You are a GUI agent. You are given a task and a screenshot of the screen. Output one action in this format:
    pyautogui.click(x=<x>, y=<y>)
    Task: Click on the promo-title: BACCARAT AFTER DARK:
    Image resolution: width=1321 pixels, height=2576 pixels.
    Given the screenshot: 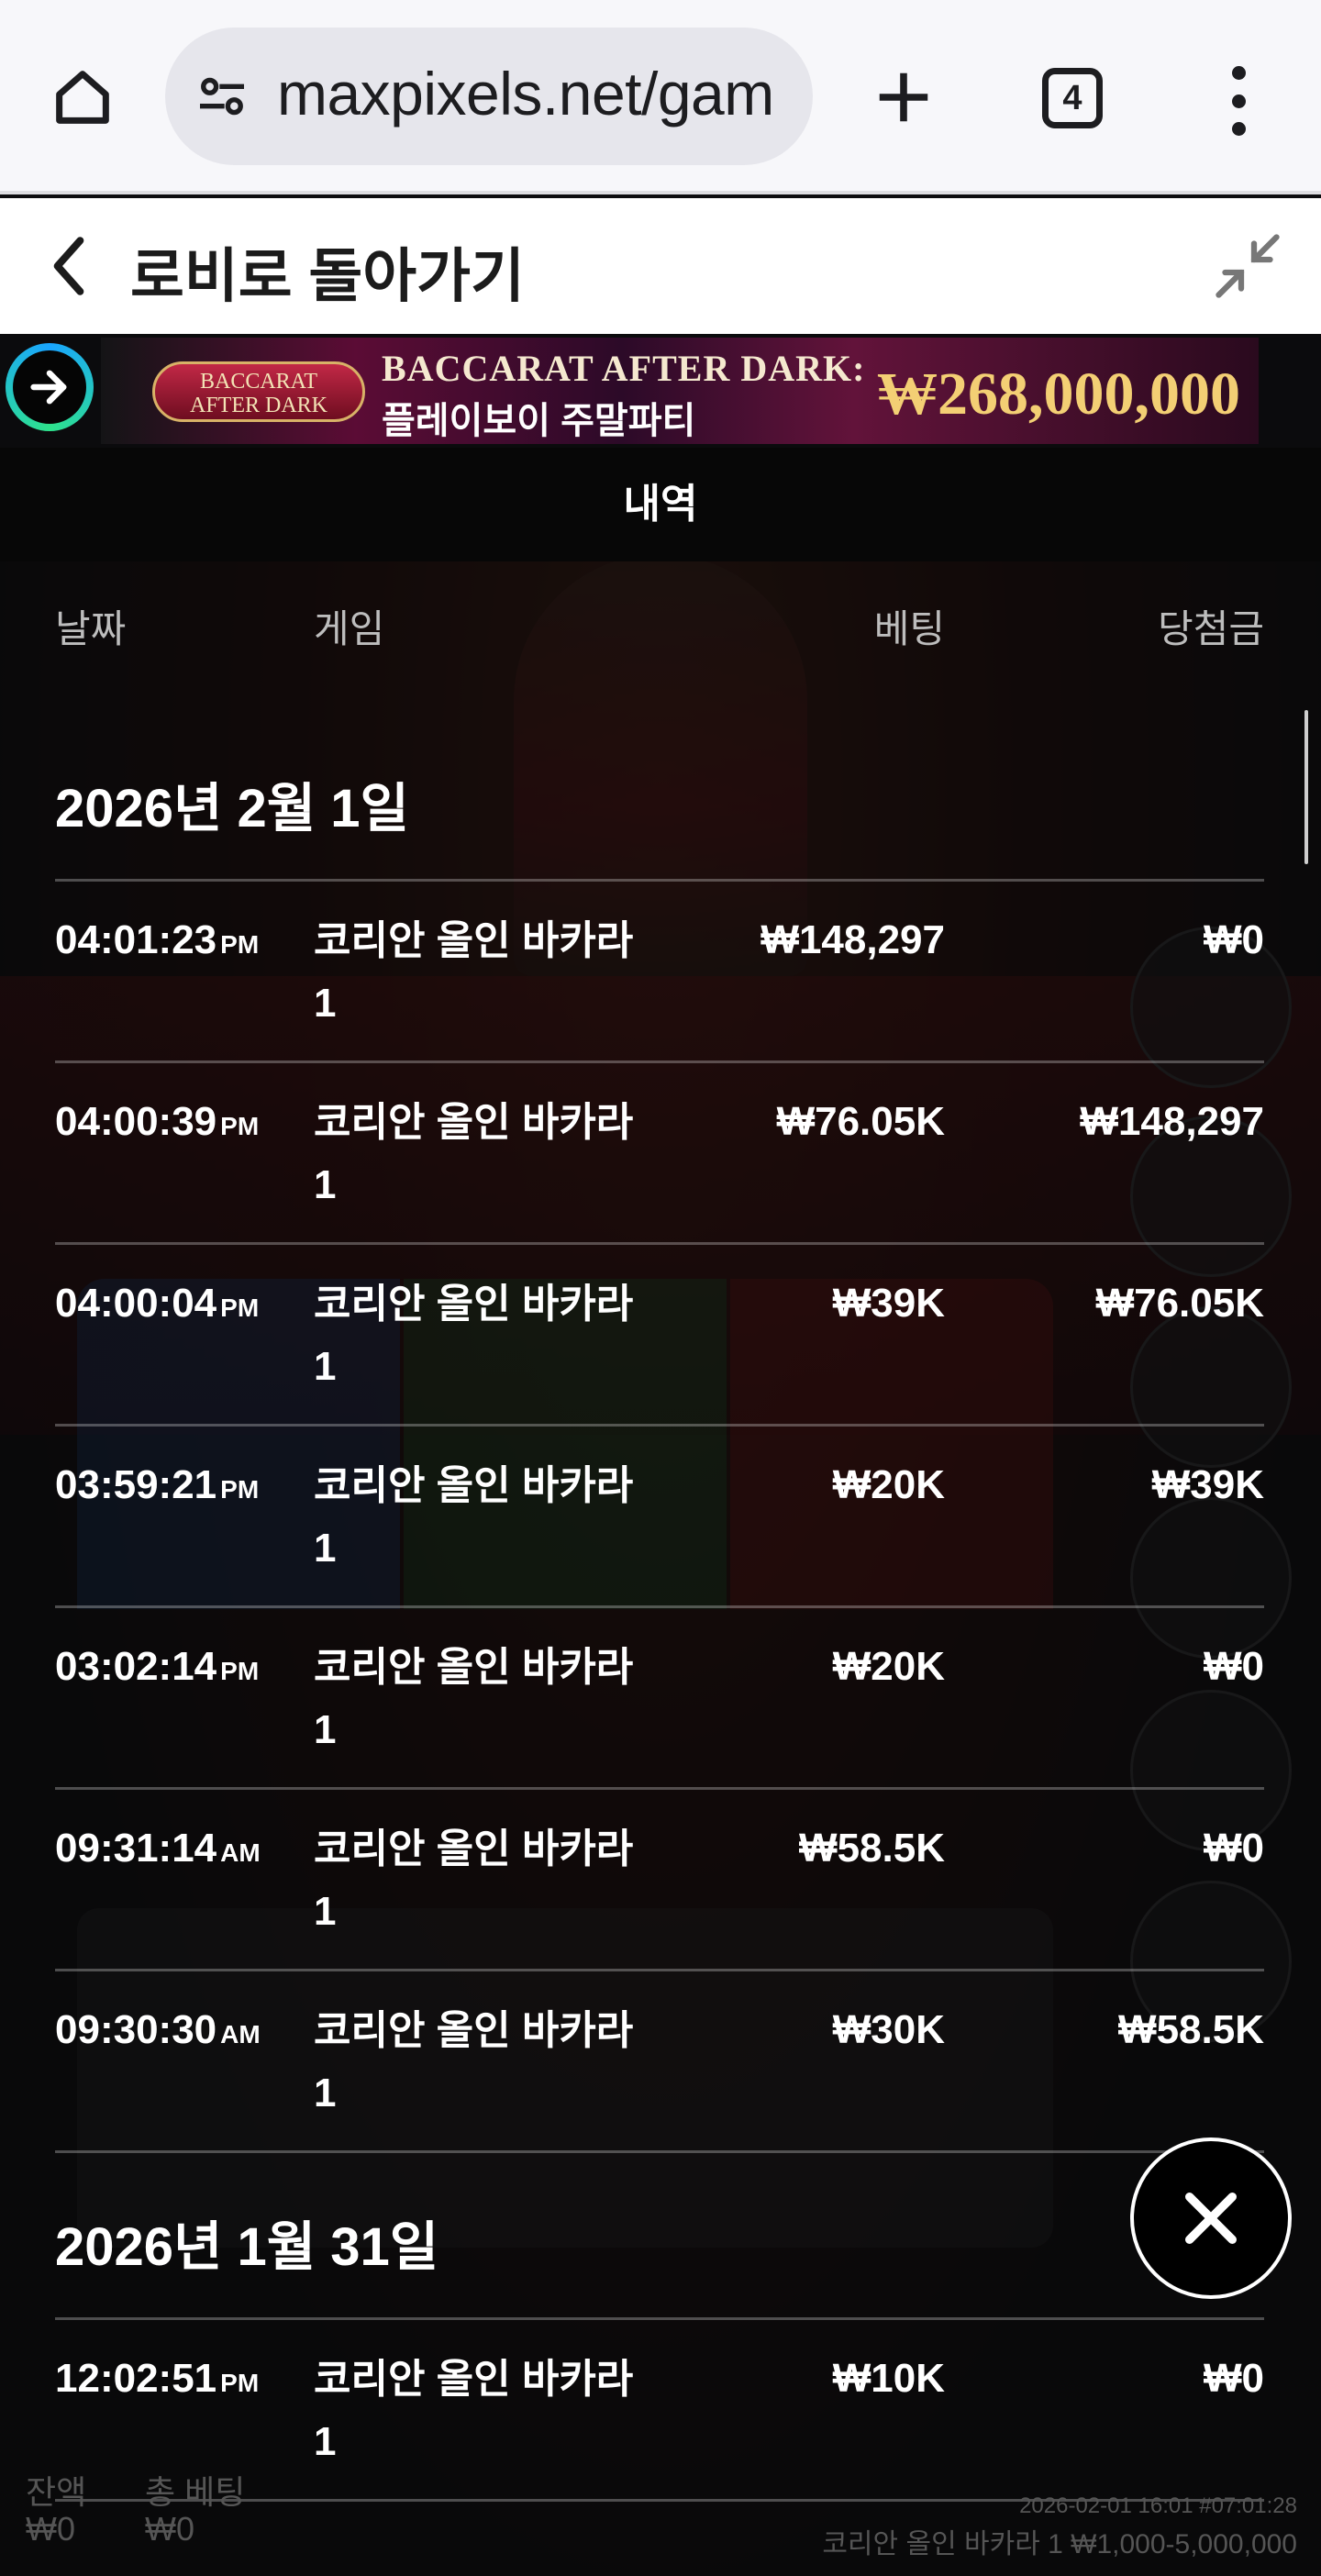 What is the action you would take?
    pyautogui.click(x=624, y=368)
    